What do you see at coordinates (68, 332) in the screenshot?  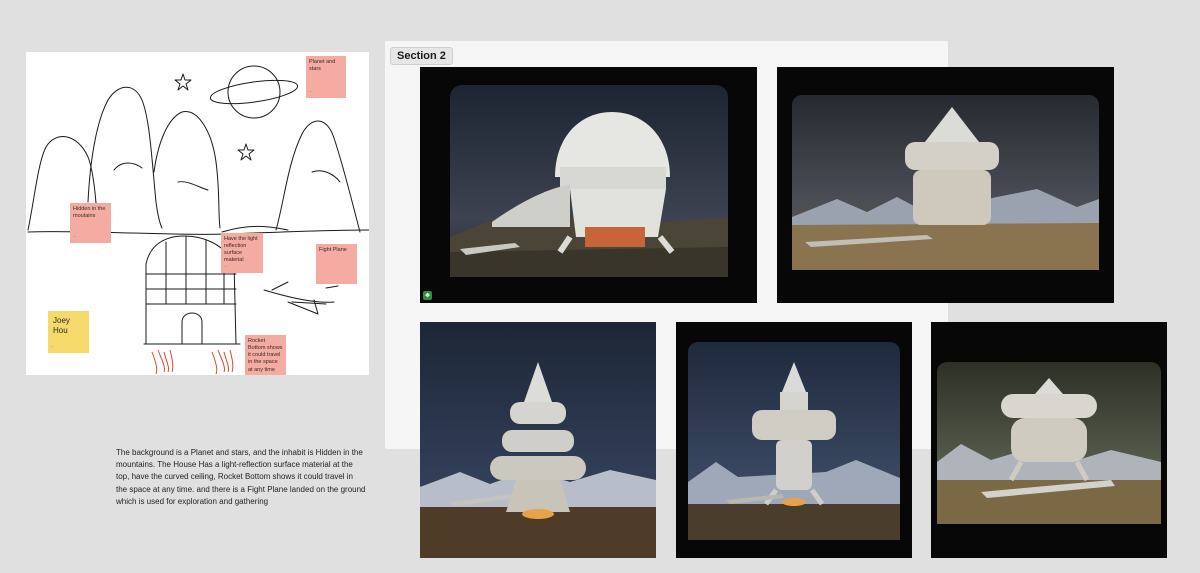 I see `sticky-note-author: Joey Hou —` at bounding box center [68, 332].